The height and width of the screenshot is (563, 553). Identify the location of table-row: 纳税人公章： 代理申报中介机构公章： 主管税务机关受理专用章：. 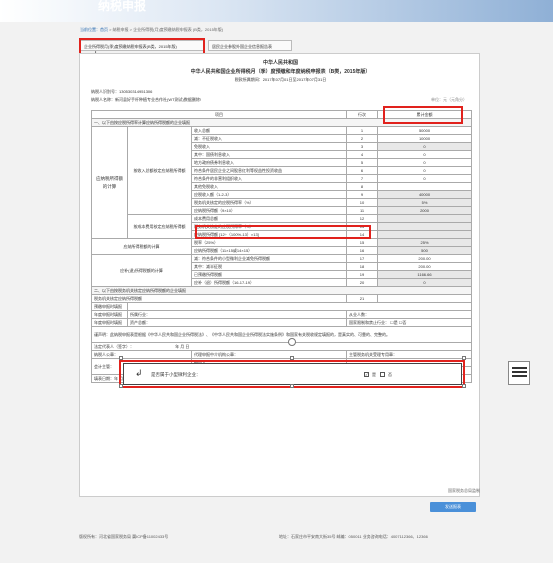
(282, 354).